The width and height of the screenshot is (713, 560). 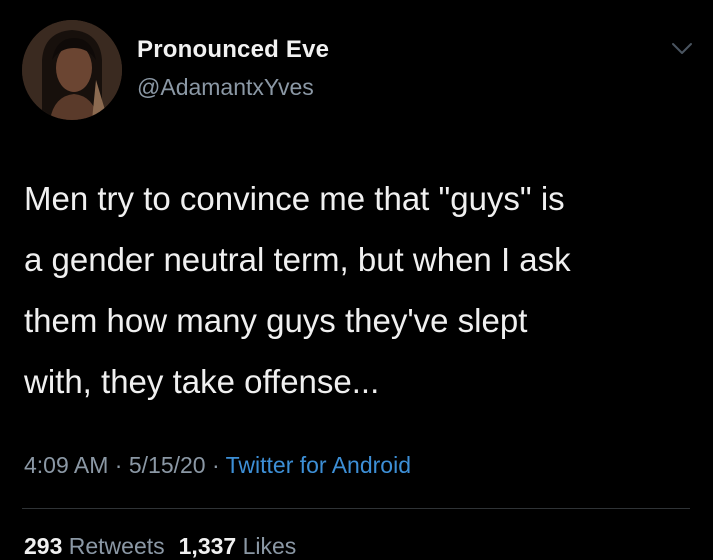 I want to click on likes-stat: 1,337 Likes, so click(x=238, y=546).